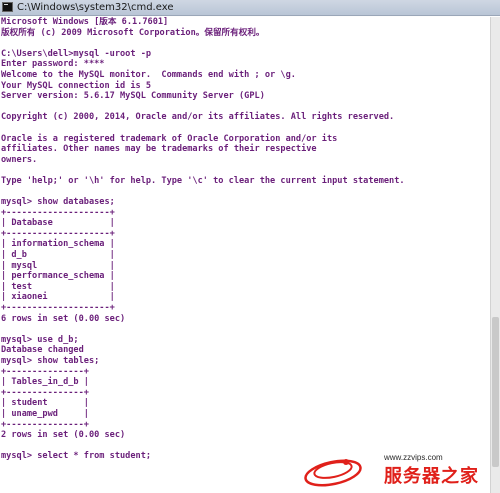 This screenshot has width=500, height=493. What do you see at coordinates (45, 403) in the screenshot?
I see `console-line: | student |` at bounding box center [45, 403].